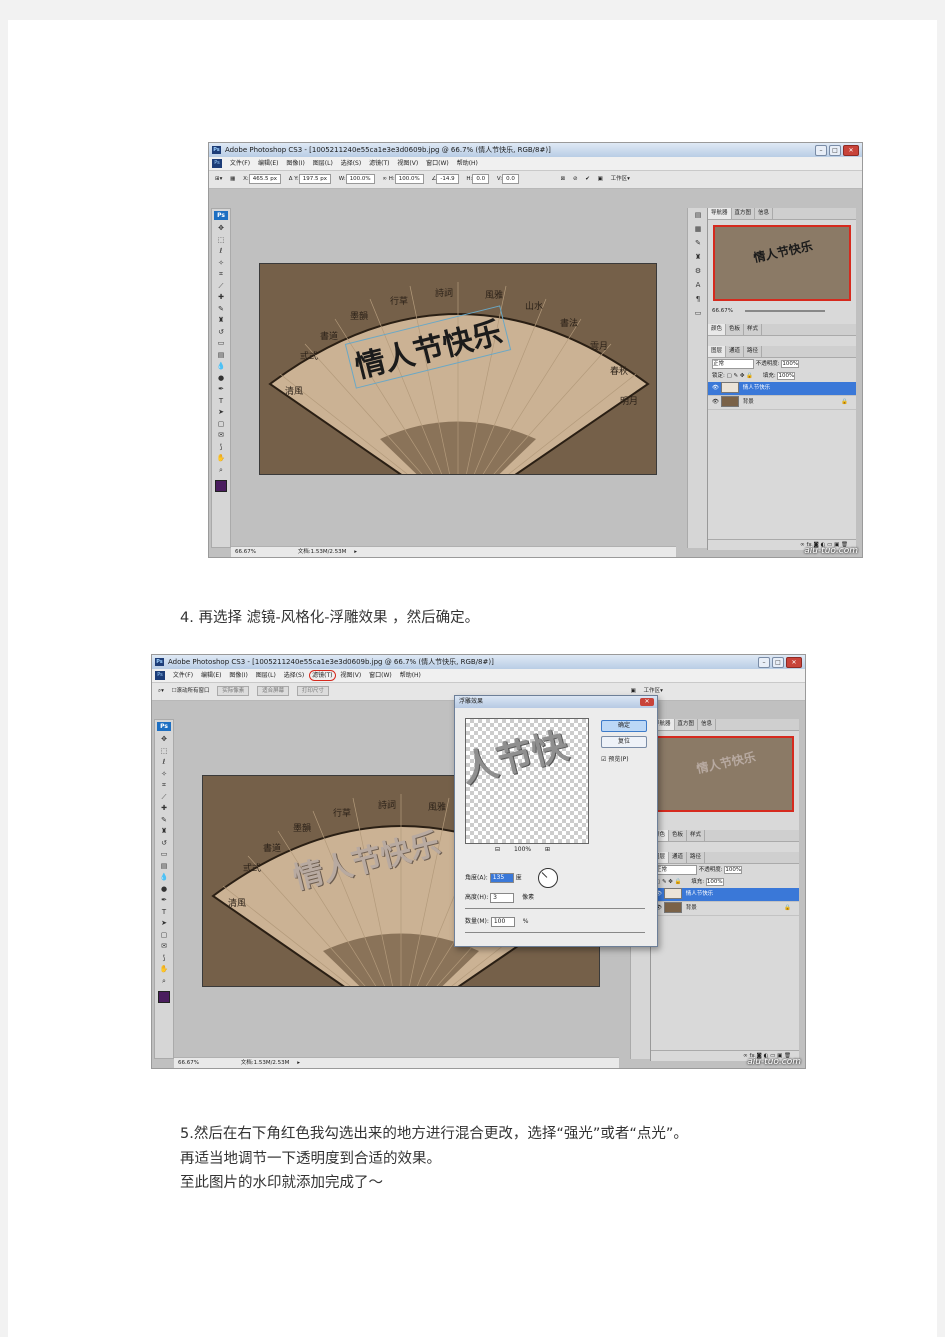  Describe the element at coordinates (437, 163) in the screenshot. I see `menu-window: 窗口(W)` at that location.